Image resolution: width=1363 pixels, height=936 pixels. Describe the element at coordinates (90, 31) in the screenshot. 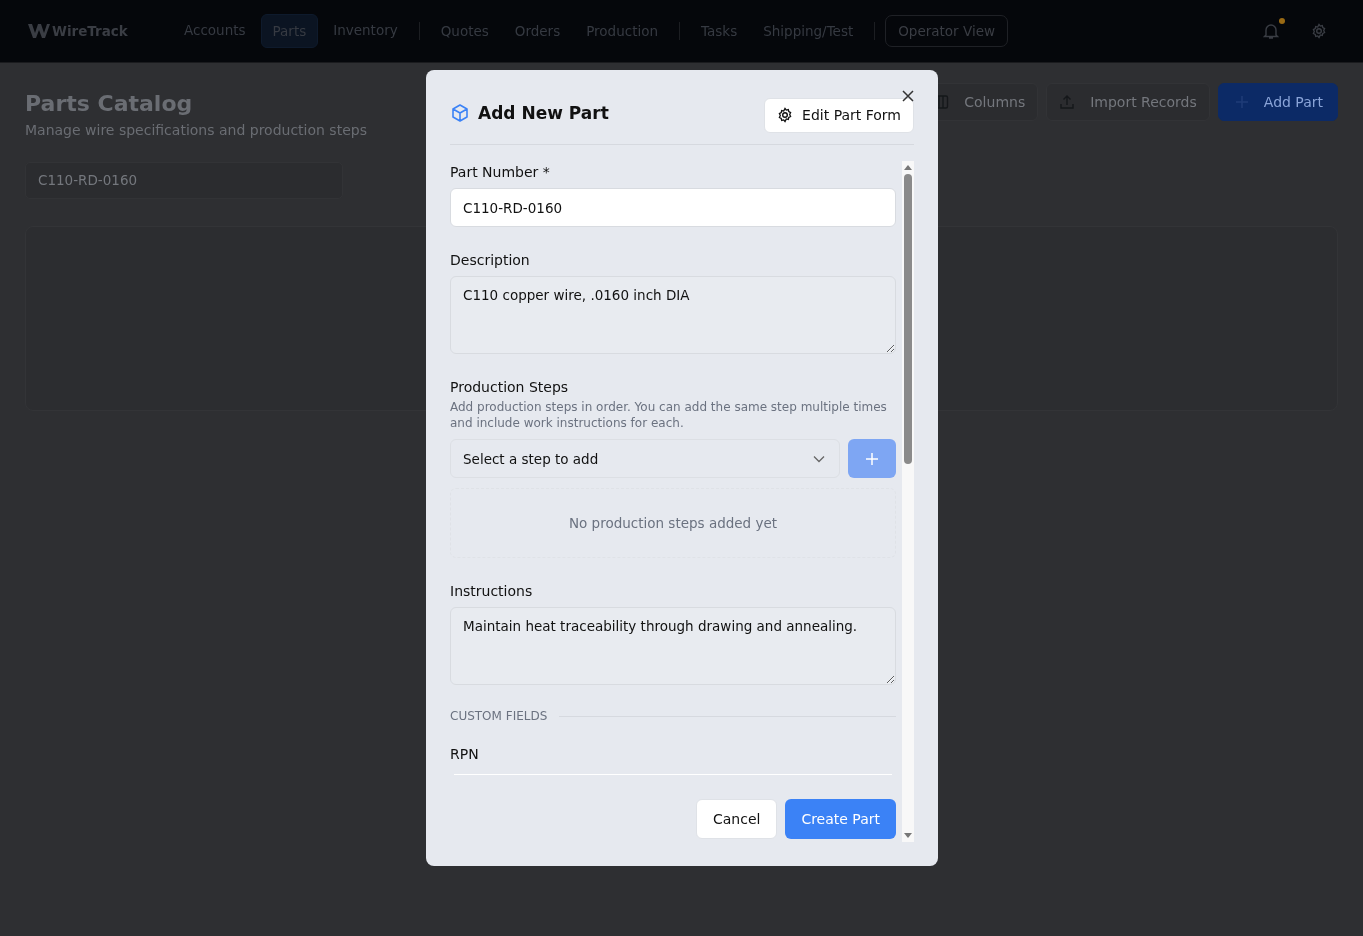

I see `logo-text: WireTrack` at that location.